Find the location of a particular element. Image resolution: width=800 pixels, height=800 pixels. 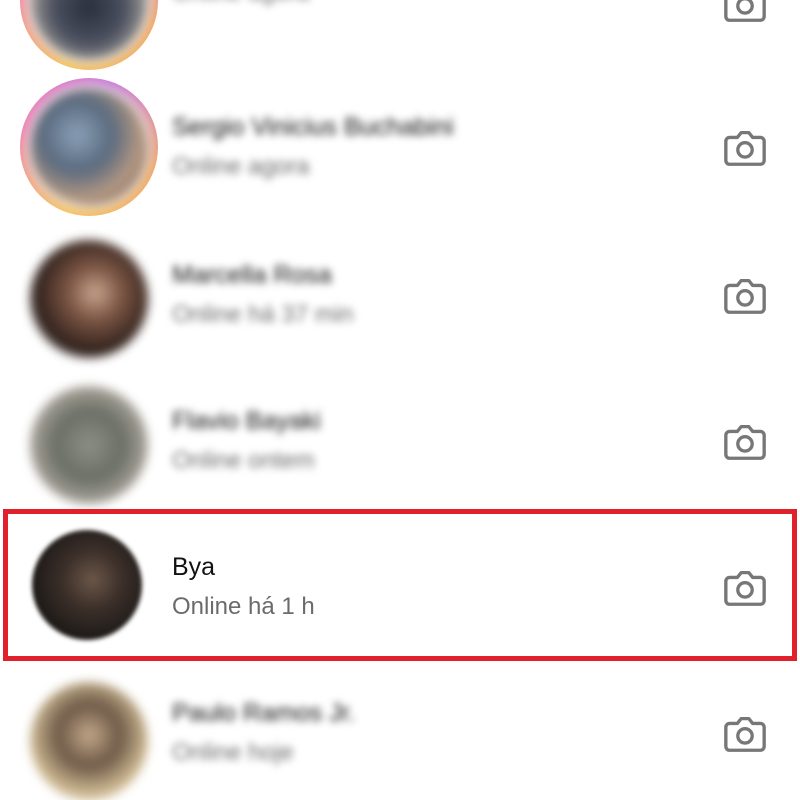

contact-row: Online agora is located at coordinates (400, 35).